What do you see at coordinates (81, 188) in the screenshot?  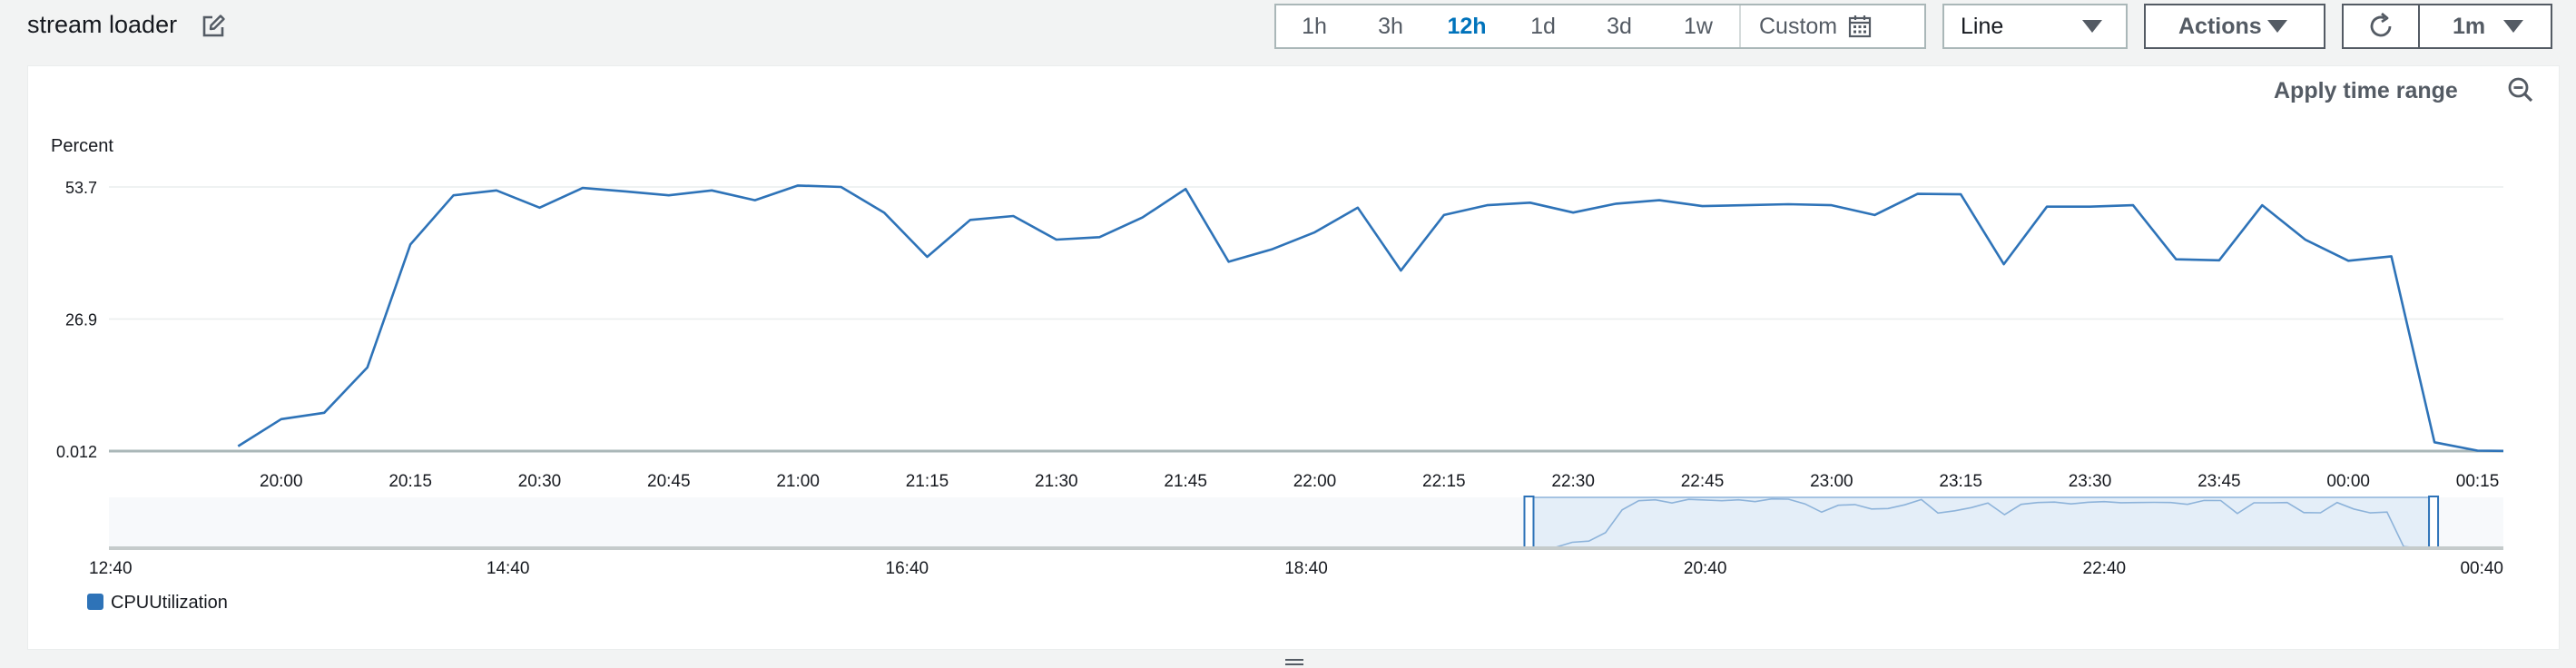 I see `y-tick-label: 53.7` at bounding box center [81, 188].